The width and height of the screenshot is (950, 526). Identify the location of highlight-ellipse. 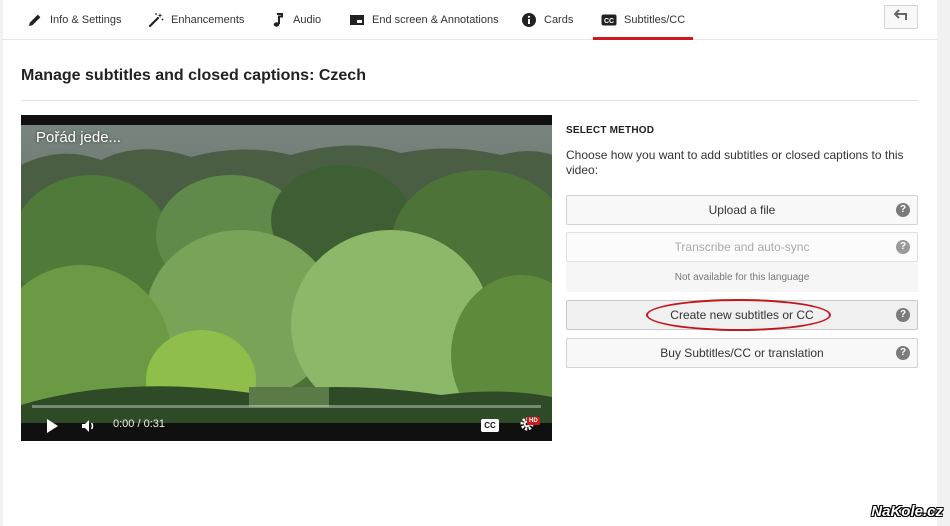
(738, 315).